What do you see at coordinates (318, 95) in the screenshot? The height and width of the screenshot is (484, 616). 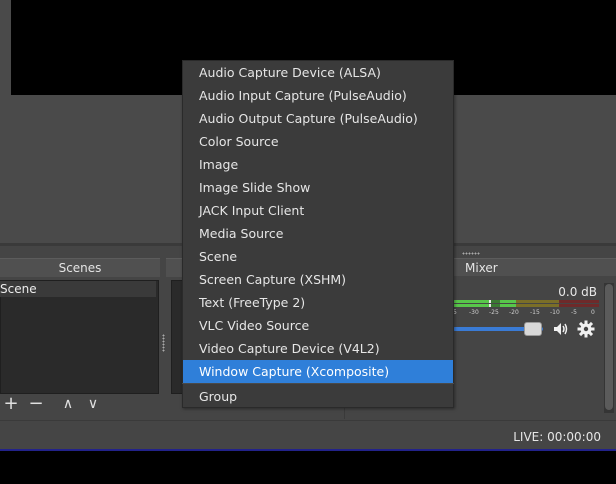 I see `menu-item-audio-input-capture: Audio Input Capture (PulseAudio)` at bounding box center [318, 95].